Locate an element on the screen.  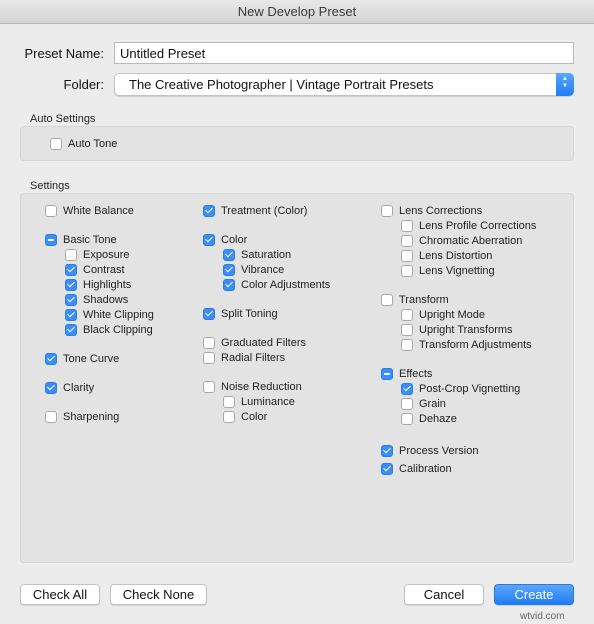
settings-checkbox: Lens Profile Corrections is located at coordinates (468, 225).